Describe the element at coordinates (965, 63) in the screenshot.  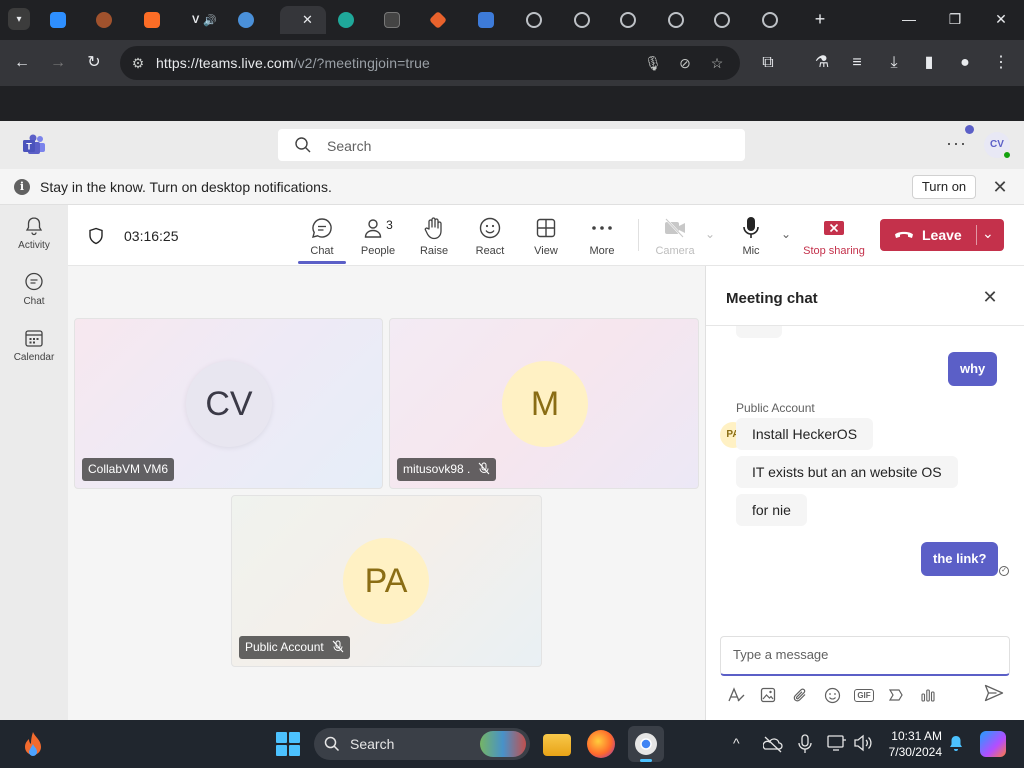
I see `profile-icon: ●` at that location.